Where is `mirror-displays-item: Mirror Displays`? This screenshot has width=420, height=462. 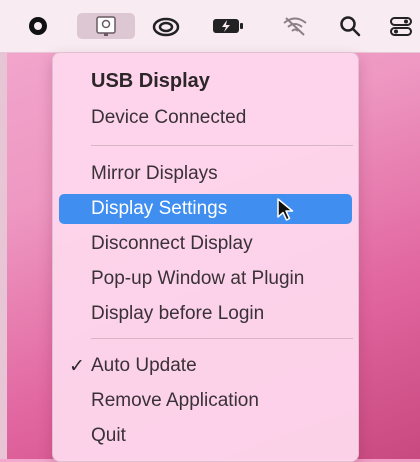
mirror-displays-item: Mirror Displays is located at coordinates (205, 174).